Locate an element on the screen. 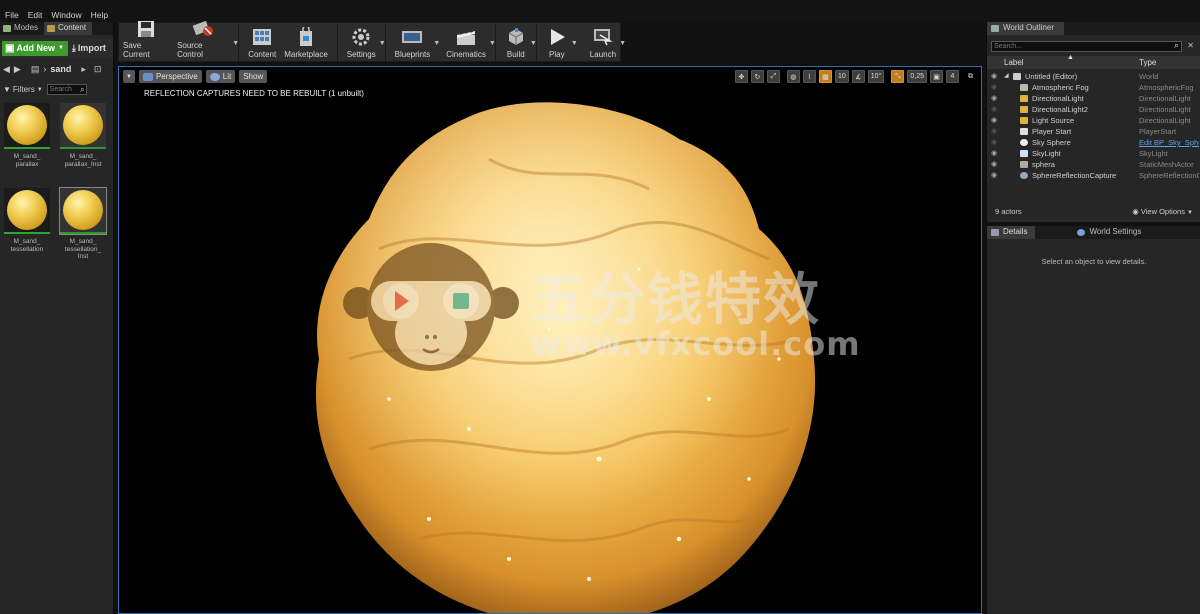 This screenshot has height=614, width=1200. menu-window: Window is located at coordinates (67, 10).